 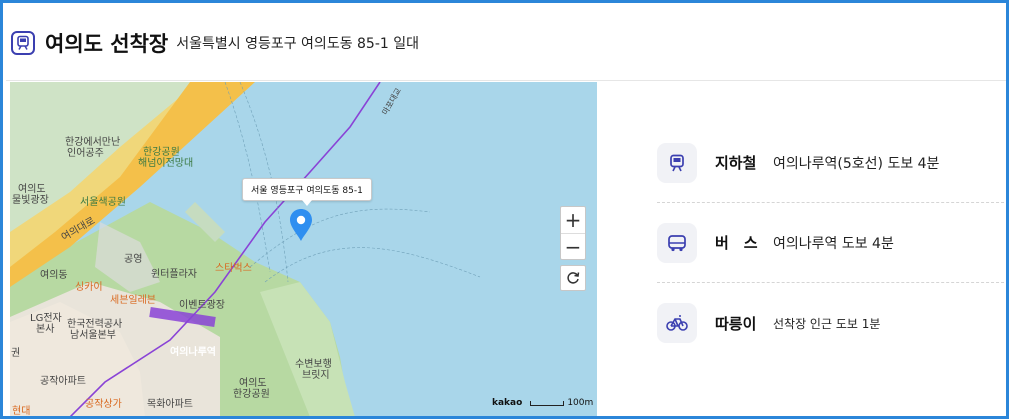 I want to click on map-label: 물빛광장, so click(x=30, y=200).